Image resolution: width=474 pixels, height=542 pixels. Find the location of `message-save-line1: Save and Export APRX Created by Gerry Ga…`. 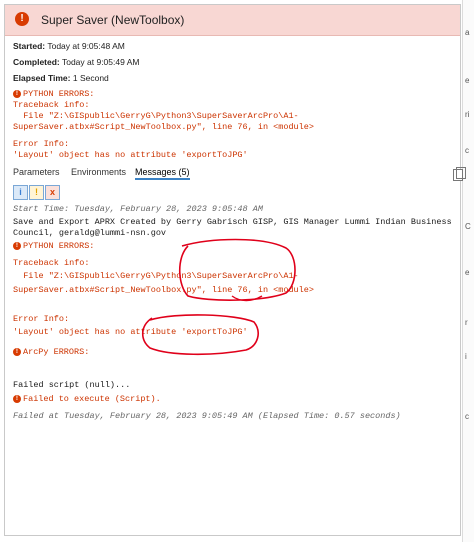

message-save-line1: Save and Export APRX Created by Gerry Ga… is located at coordinates (232, 222).